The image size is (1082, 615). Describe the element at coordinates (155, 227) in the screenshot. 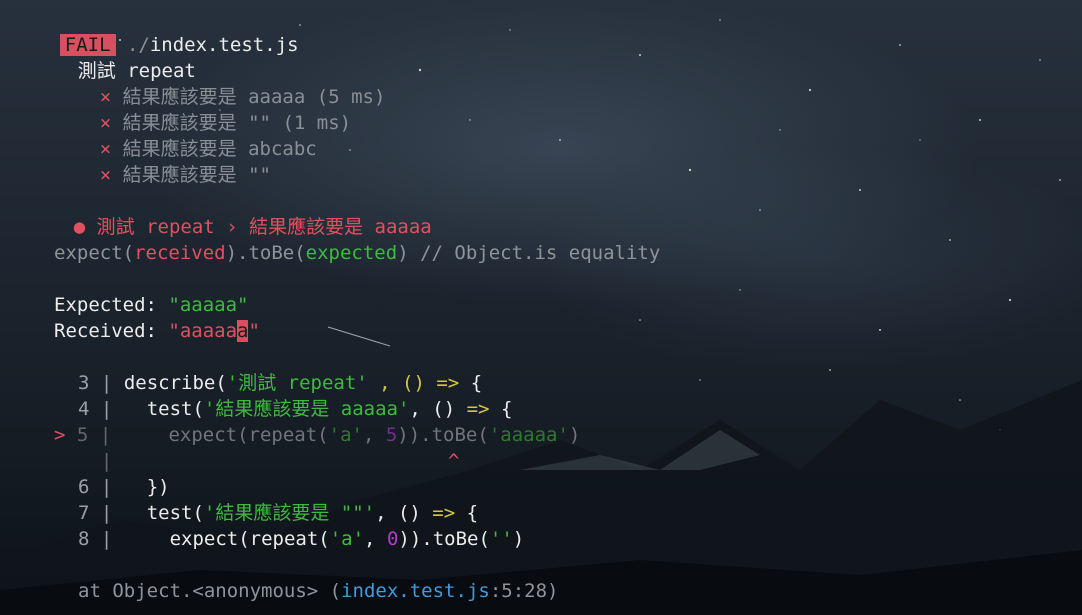

I see `failure-suite: 測試 repeat` at that location.